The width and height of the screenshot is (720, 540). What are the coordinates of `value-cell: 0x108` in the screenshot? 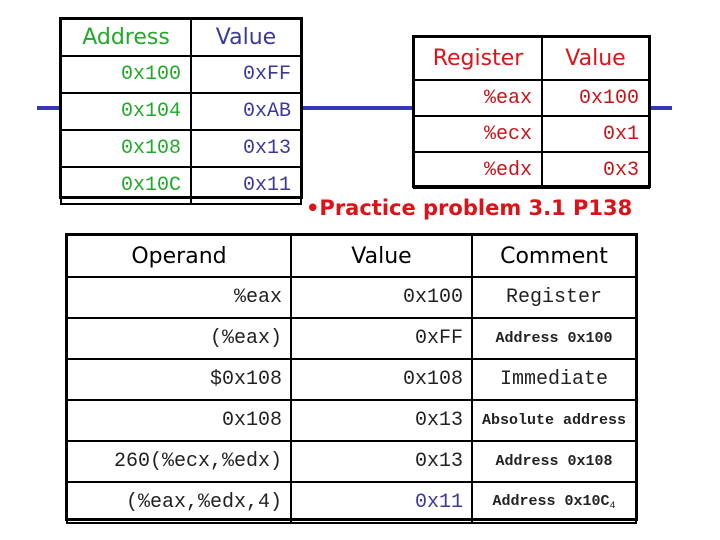 It's located at (381, 379).